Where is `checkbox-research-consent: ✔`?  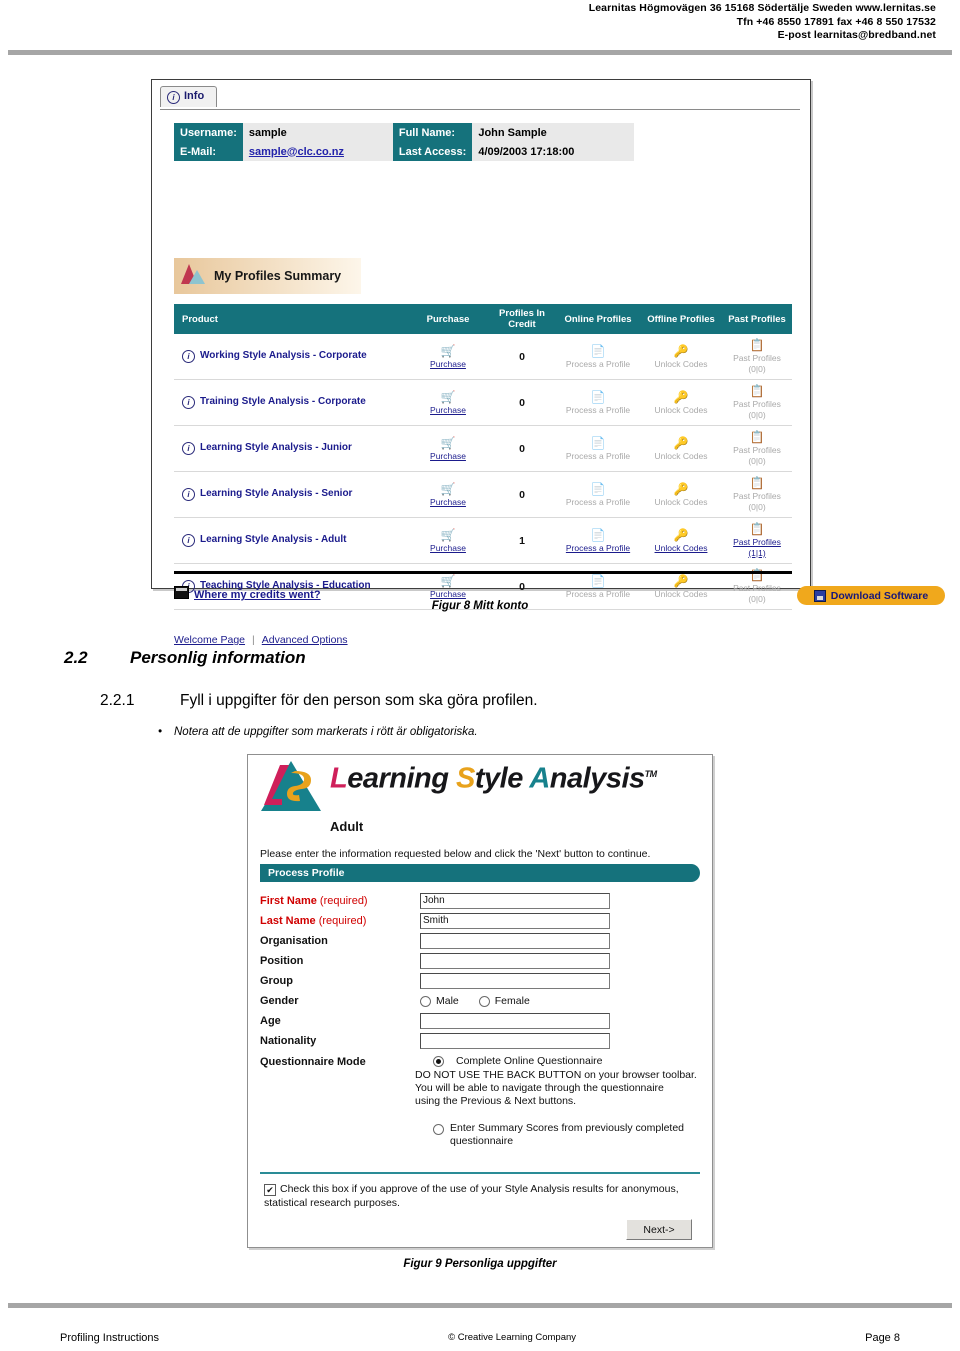 checkbox-research-consent: ✔ is located at coordinates (270, 1190).